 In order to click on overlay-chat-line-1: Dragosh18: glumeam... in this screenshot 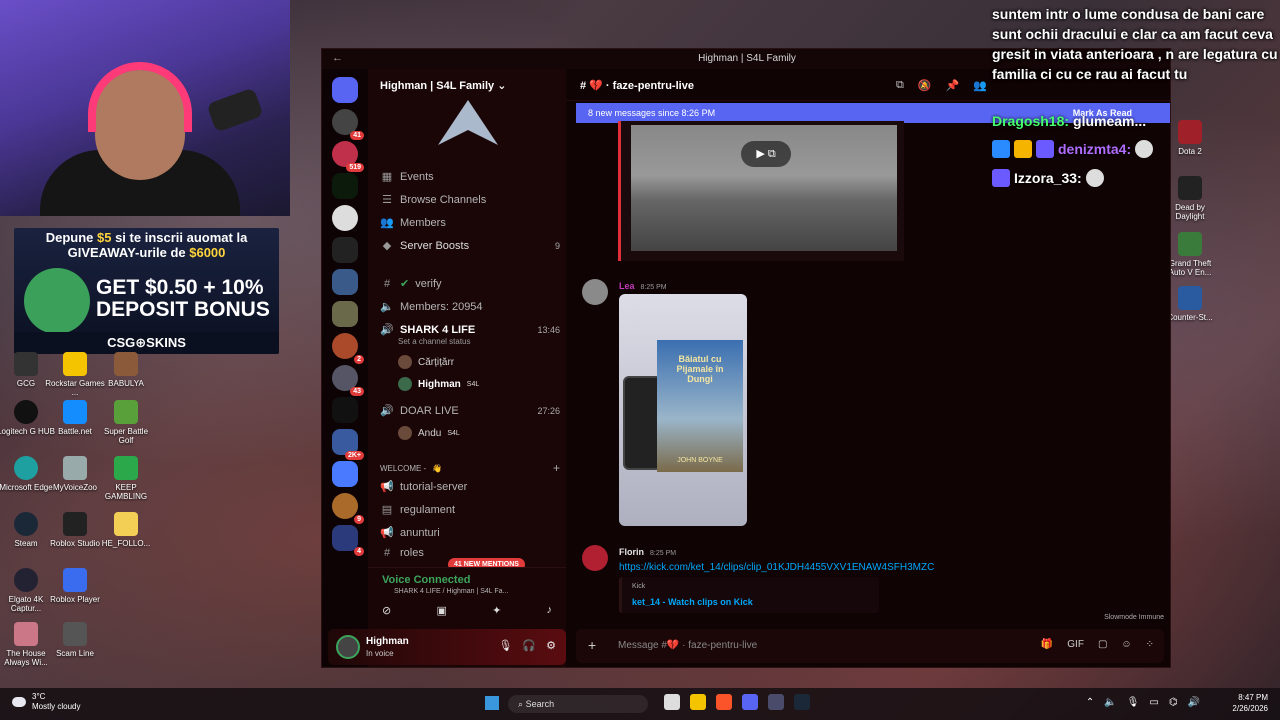, I will do `click(1069, 121)`.